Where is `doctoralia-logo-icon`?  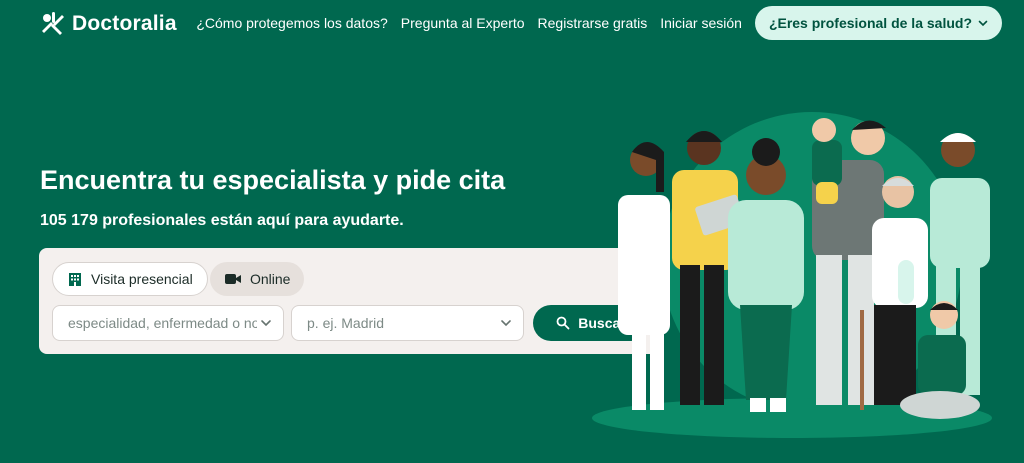
doctoralia-logo-icon is located at coordinates (53, 23).